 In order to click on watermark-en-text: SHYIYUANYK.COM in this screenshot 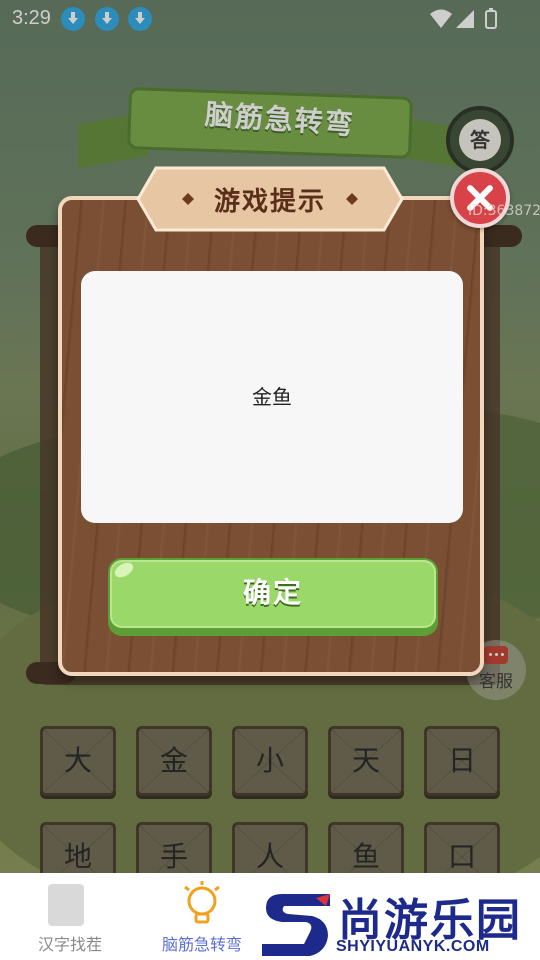, I will do `click(413, 946)`.